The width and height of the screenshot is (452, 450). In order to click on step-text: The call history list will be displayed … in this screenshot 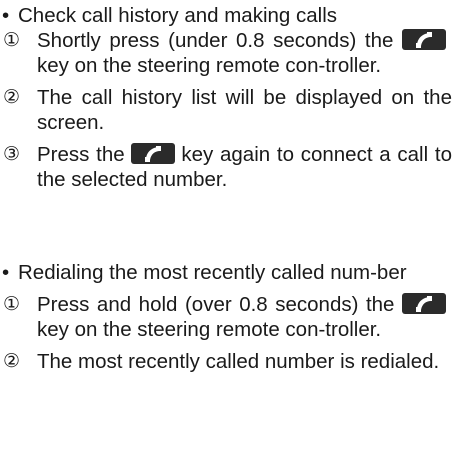, I will do `click(244, 110)`.